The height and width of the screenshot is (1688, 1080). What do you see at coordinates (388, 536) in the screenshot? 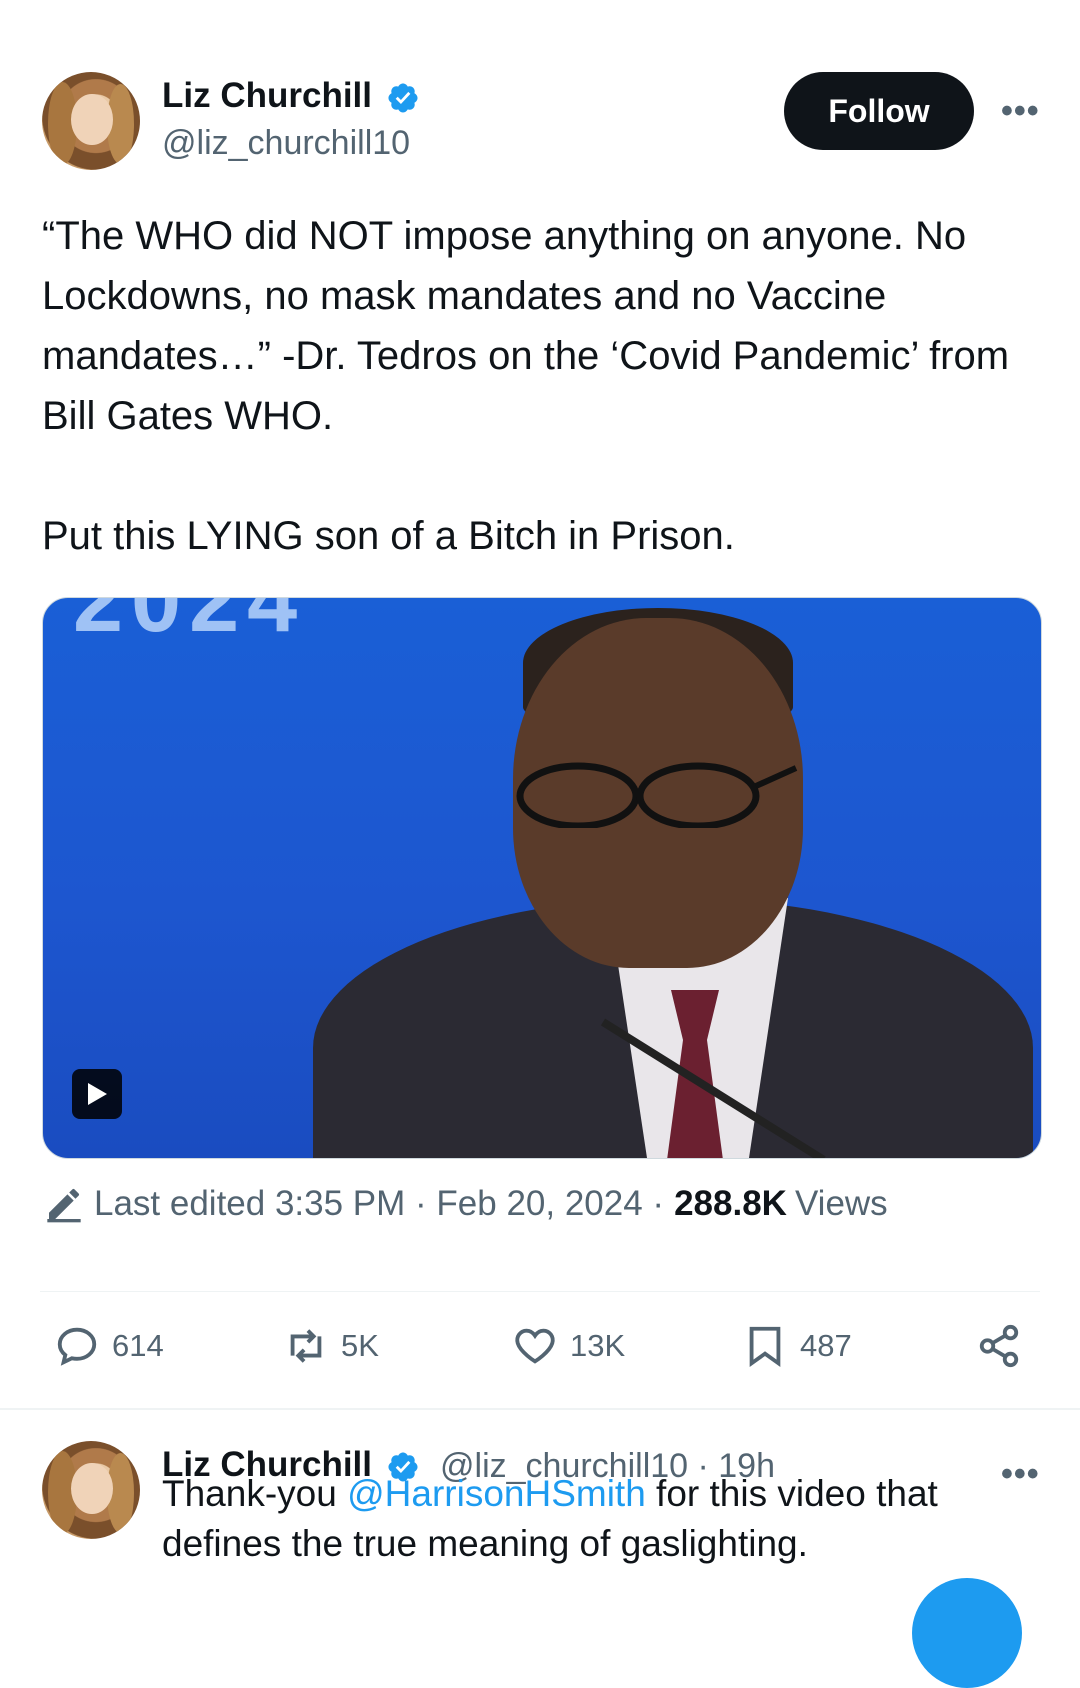
I see `tweet-text-paragraph-2: Put this LYING son of a Bitch in Prison.` at bounding box center [388, 536].